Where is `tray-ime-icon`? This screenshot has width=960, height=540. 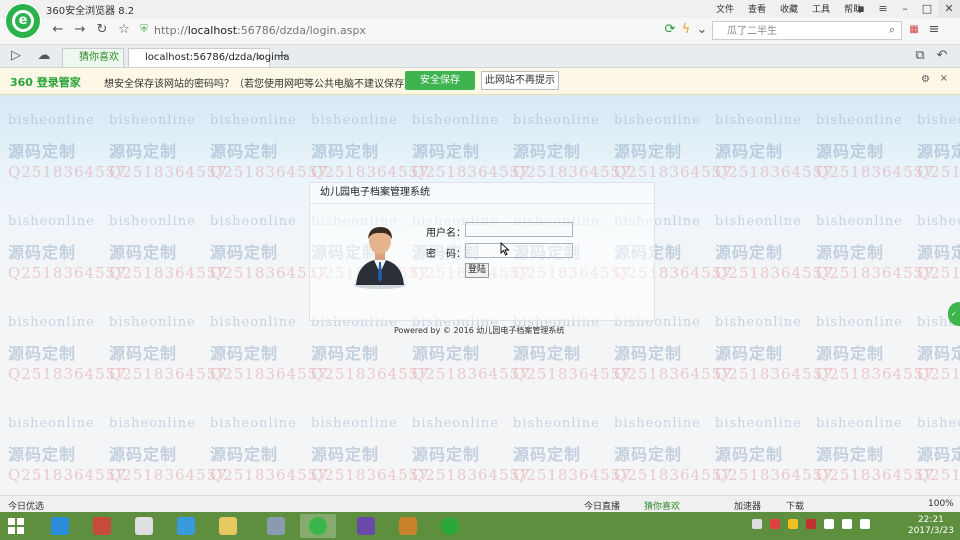 tray-ime-icon is located at coordinates (793, 524).